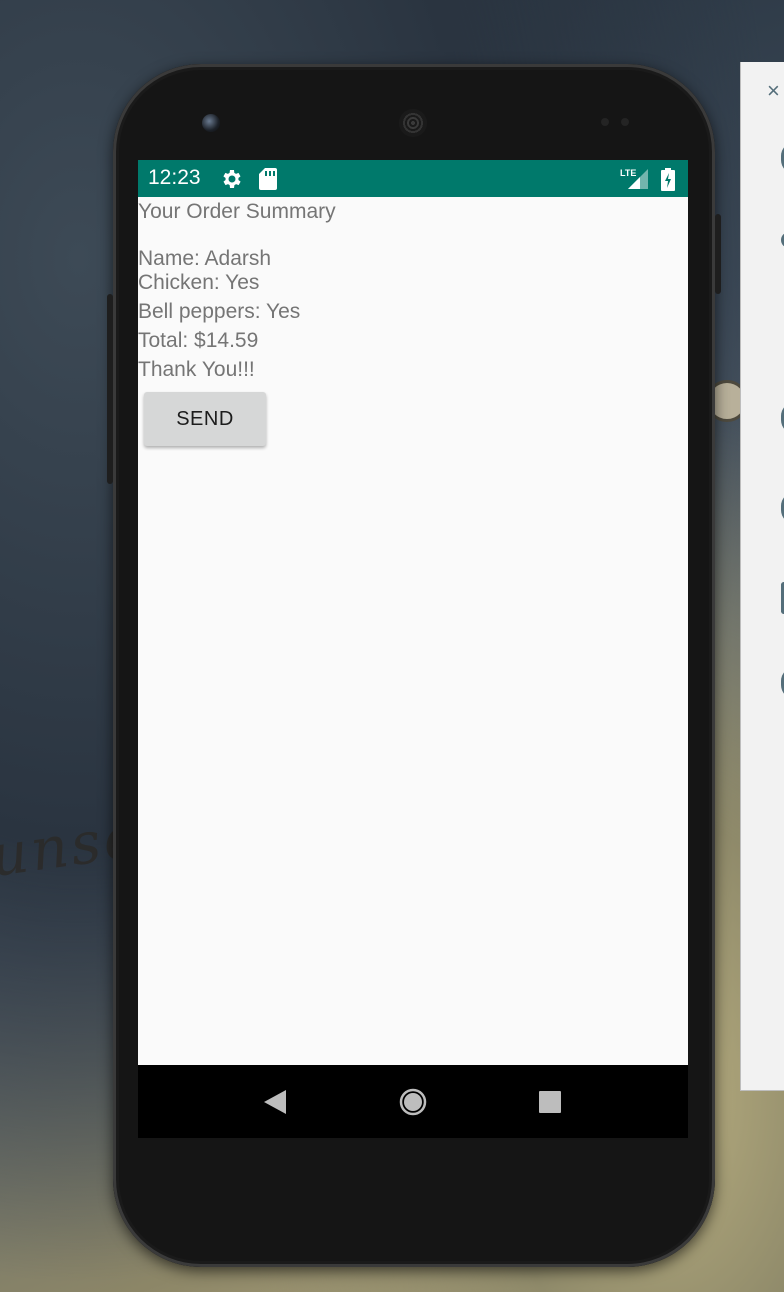 The image size is (784, 1292). Describe the element at coordinates (196, 369) in the screenshot. I see `summary-thanks-line: Thank You!!!` at that location.